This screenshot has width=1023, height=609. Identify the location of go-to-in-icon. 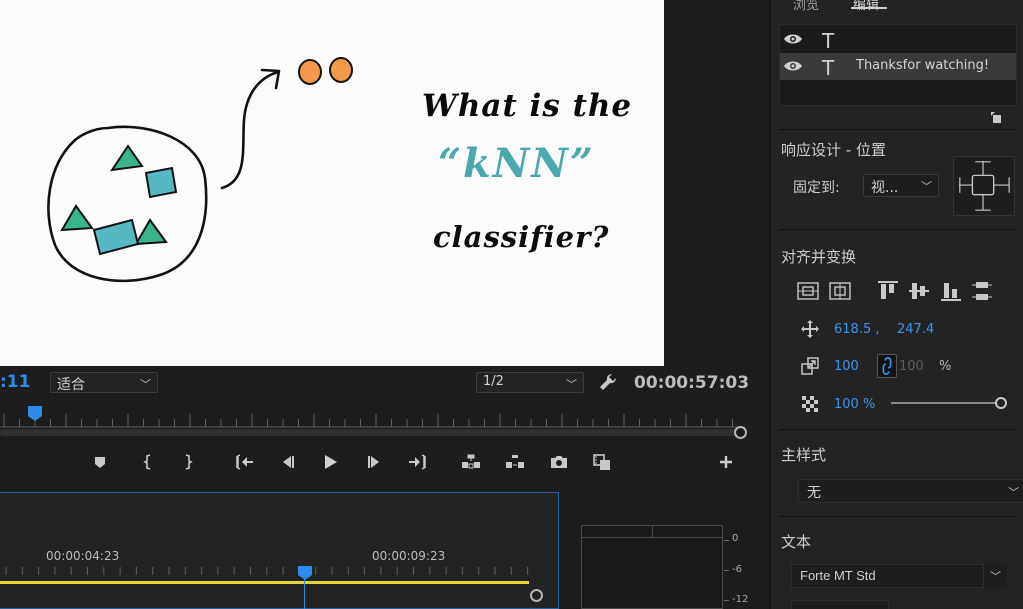
(244, 462).